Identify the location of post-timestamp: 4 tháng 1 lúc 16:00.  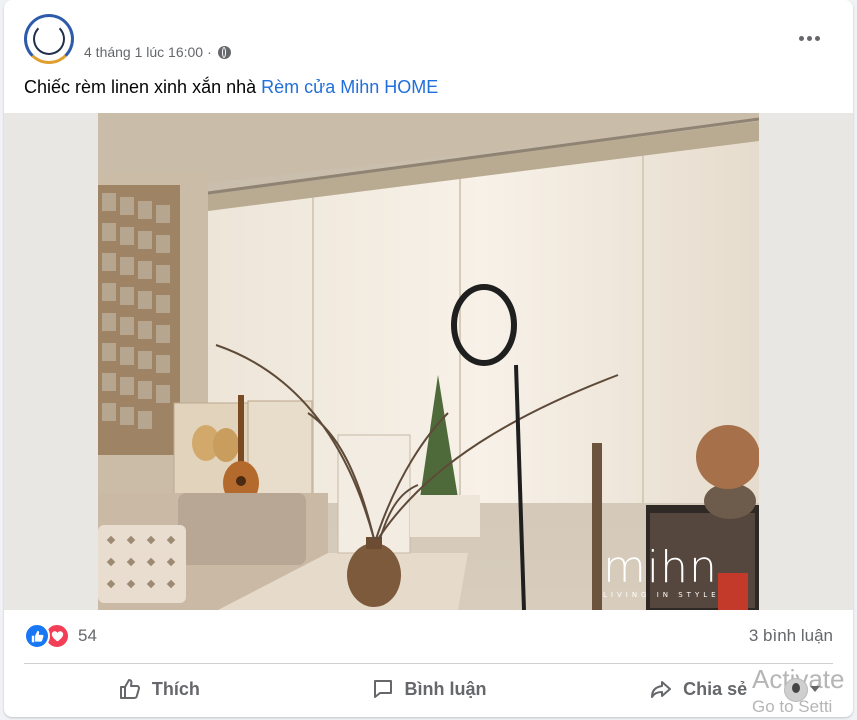
(143, 52).